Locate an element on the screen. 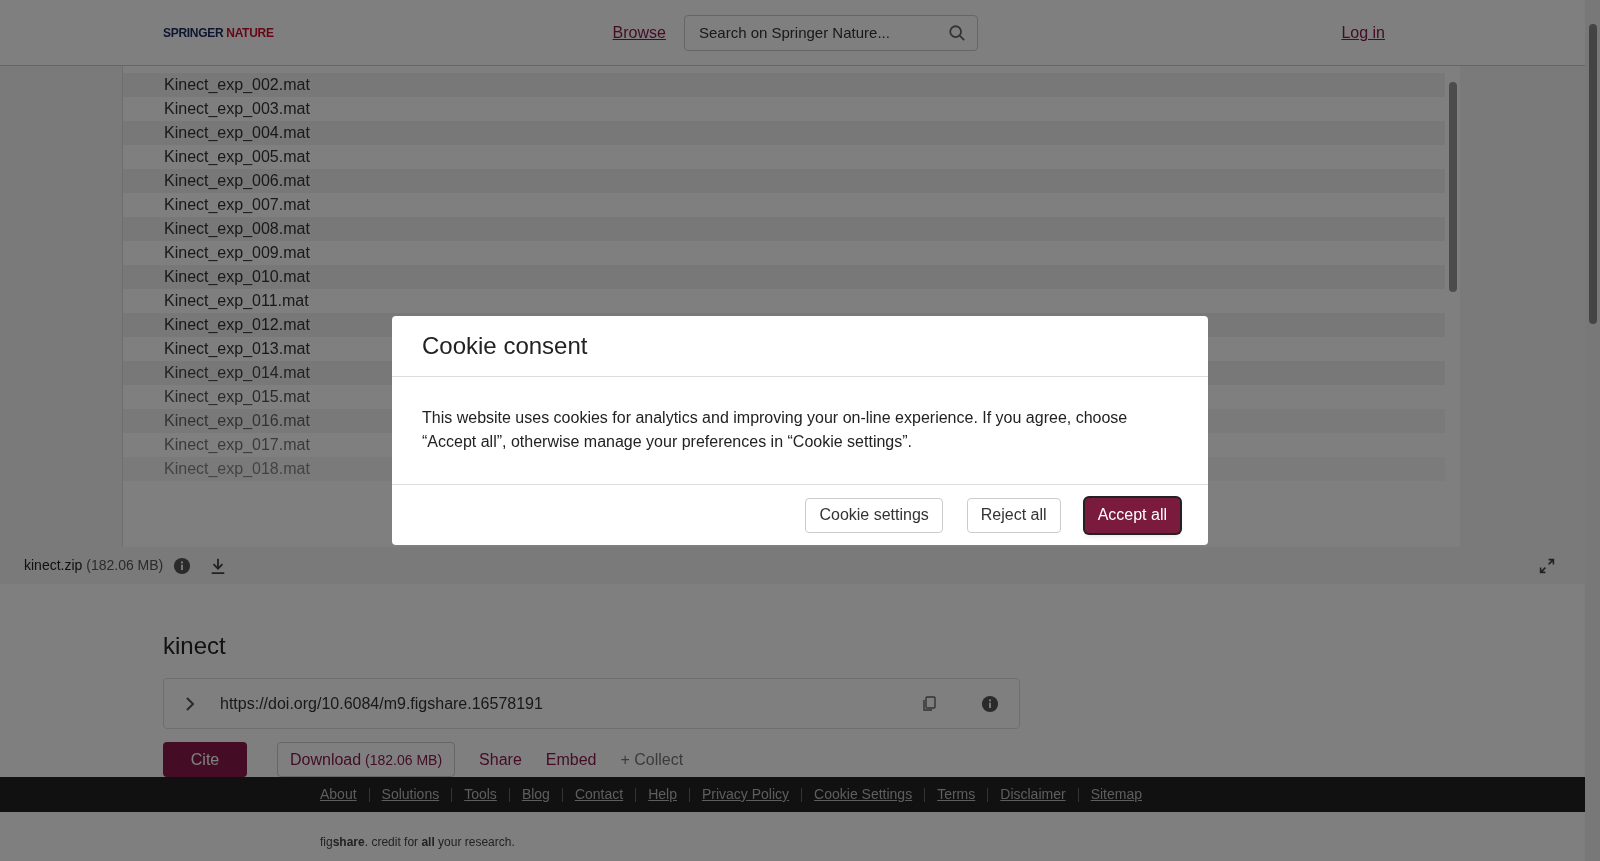  footer-link: Blog is located at coordinates (535, 794).